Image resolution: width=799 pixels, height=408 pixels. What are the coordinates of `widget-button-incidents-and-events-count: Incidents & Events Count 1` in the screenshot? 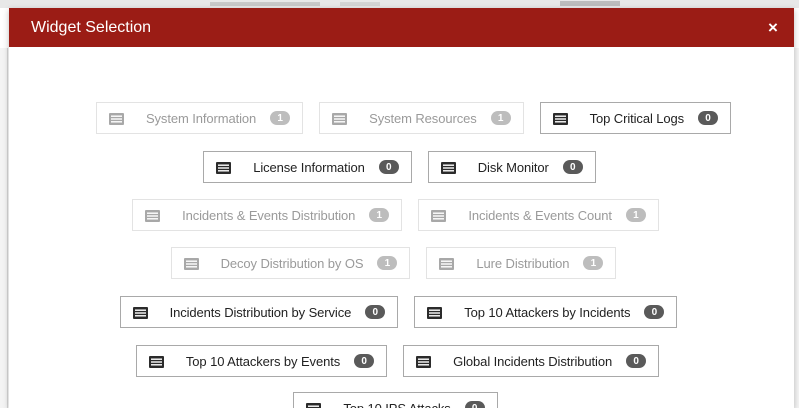 It's located at (538, 215).